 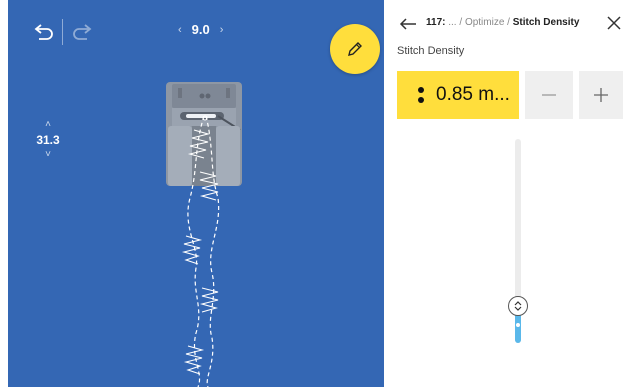 I want to click on zoom-value: 9.0, so click(x=200, y=29).